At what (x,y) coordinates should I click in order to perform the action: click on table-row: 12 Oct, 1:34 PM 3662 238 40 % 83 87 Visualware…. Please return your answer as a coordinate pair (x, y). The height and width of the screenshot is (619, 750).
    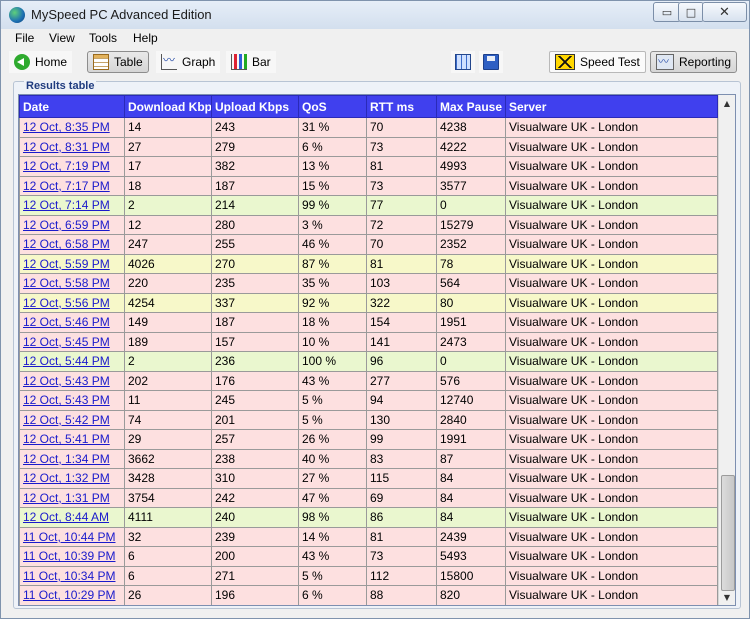
    Looking at the image, I should click on (368, 458).